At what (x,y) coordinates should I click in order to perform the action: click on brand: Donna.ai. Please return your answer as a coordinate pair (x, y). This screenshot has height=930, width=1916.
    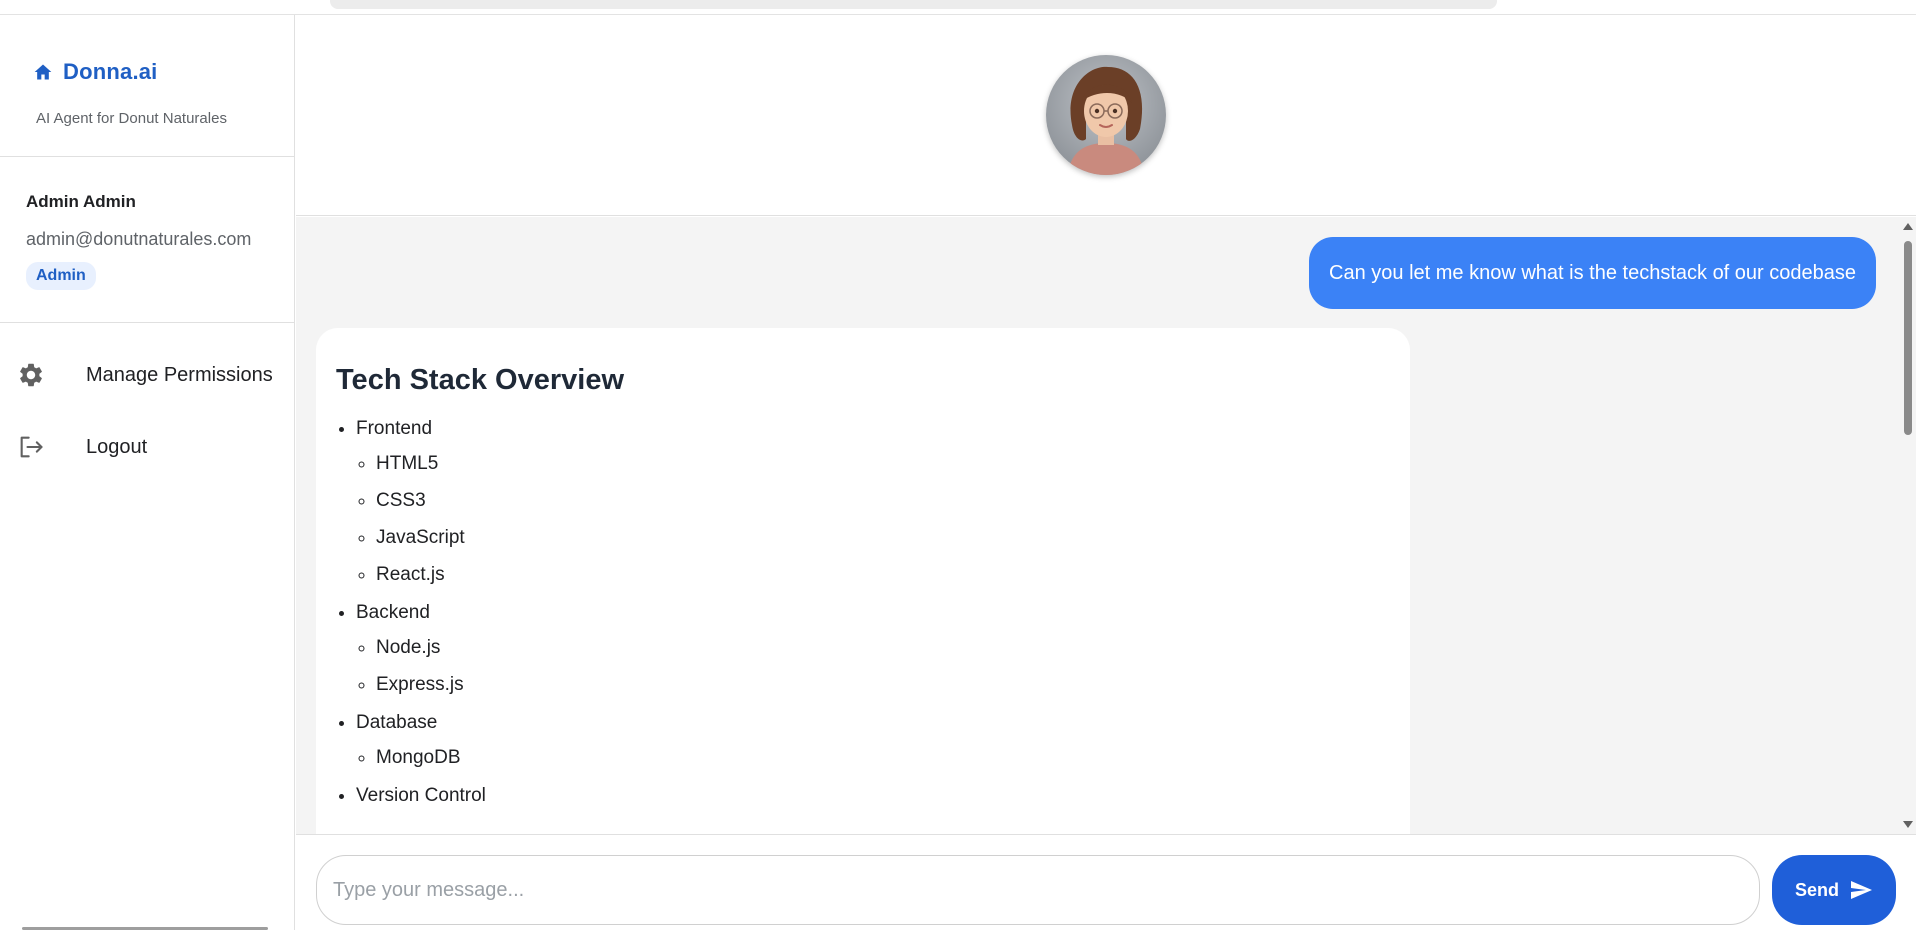
    Looking at the image, I should click on (95, 72).